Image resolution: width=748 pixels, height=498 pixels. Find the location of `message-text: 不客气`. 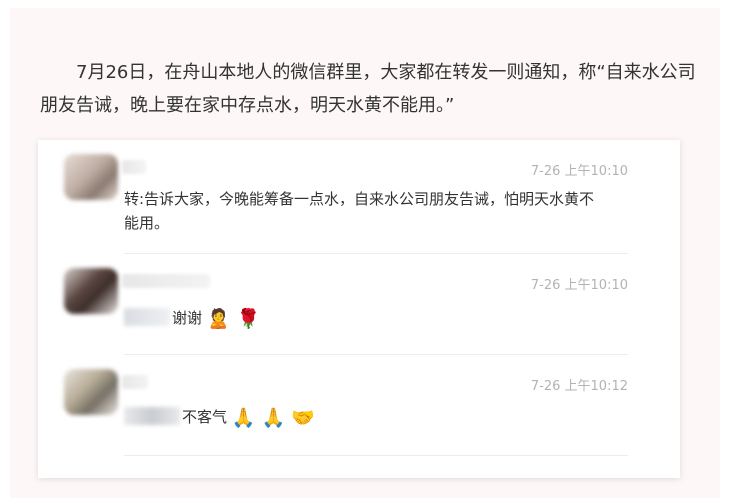

message-text: 不客气 is located at coordinates (205, 417).